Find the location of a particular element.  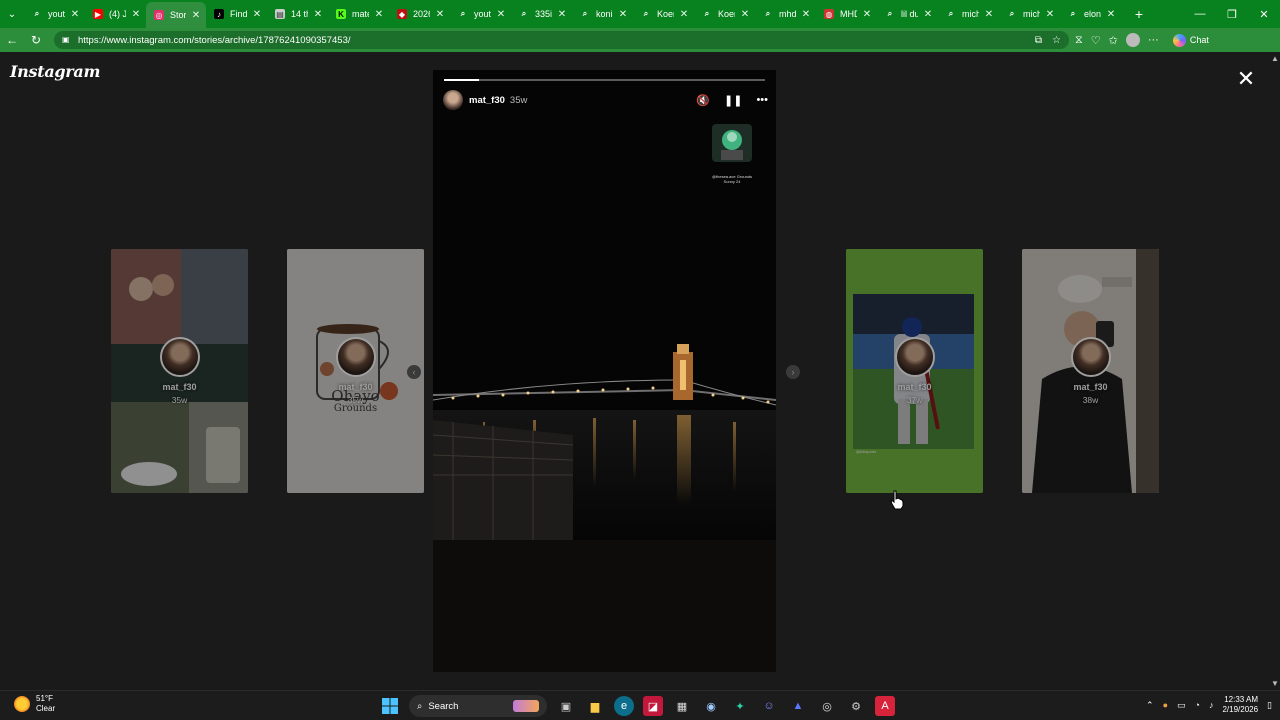

preview-username: mat_f30 is located at coordinates (1090, 387).